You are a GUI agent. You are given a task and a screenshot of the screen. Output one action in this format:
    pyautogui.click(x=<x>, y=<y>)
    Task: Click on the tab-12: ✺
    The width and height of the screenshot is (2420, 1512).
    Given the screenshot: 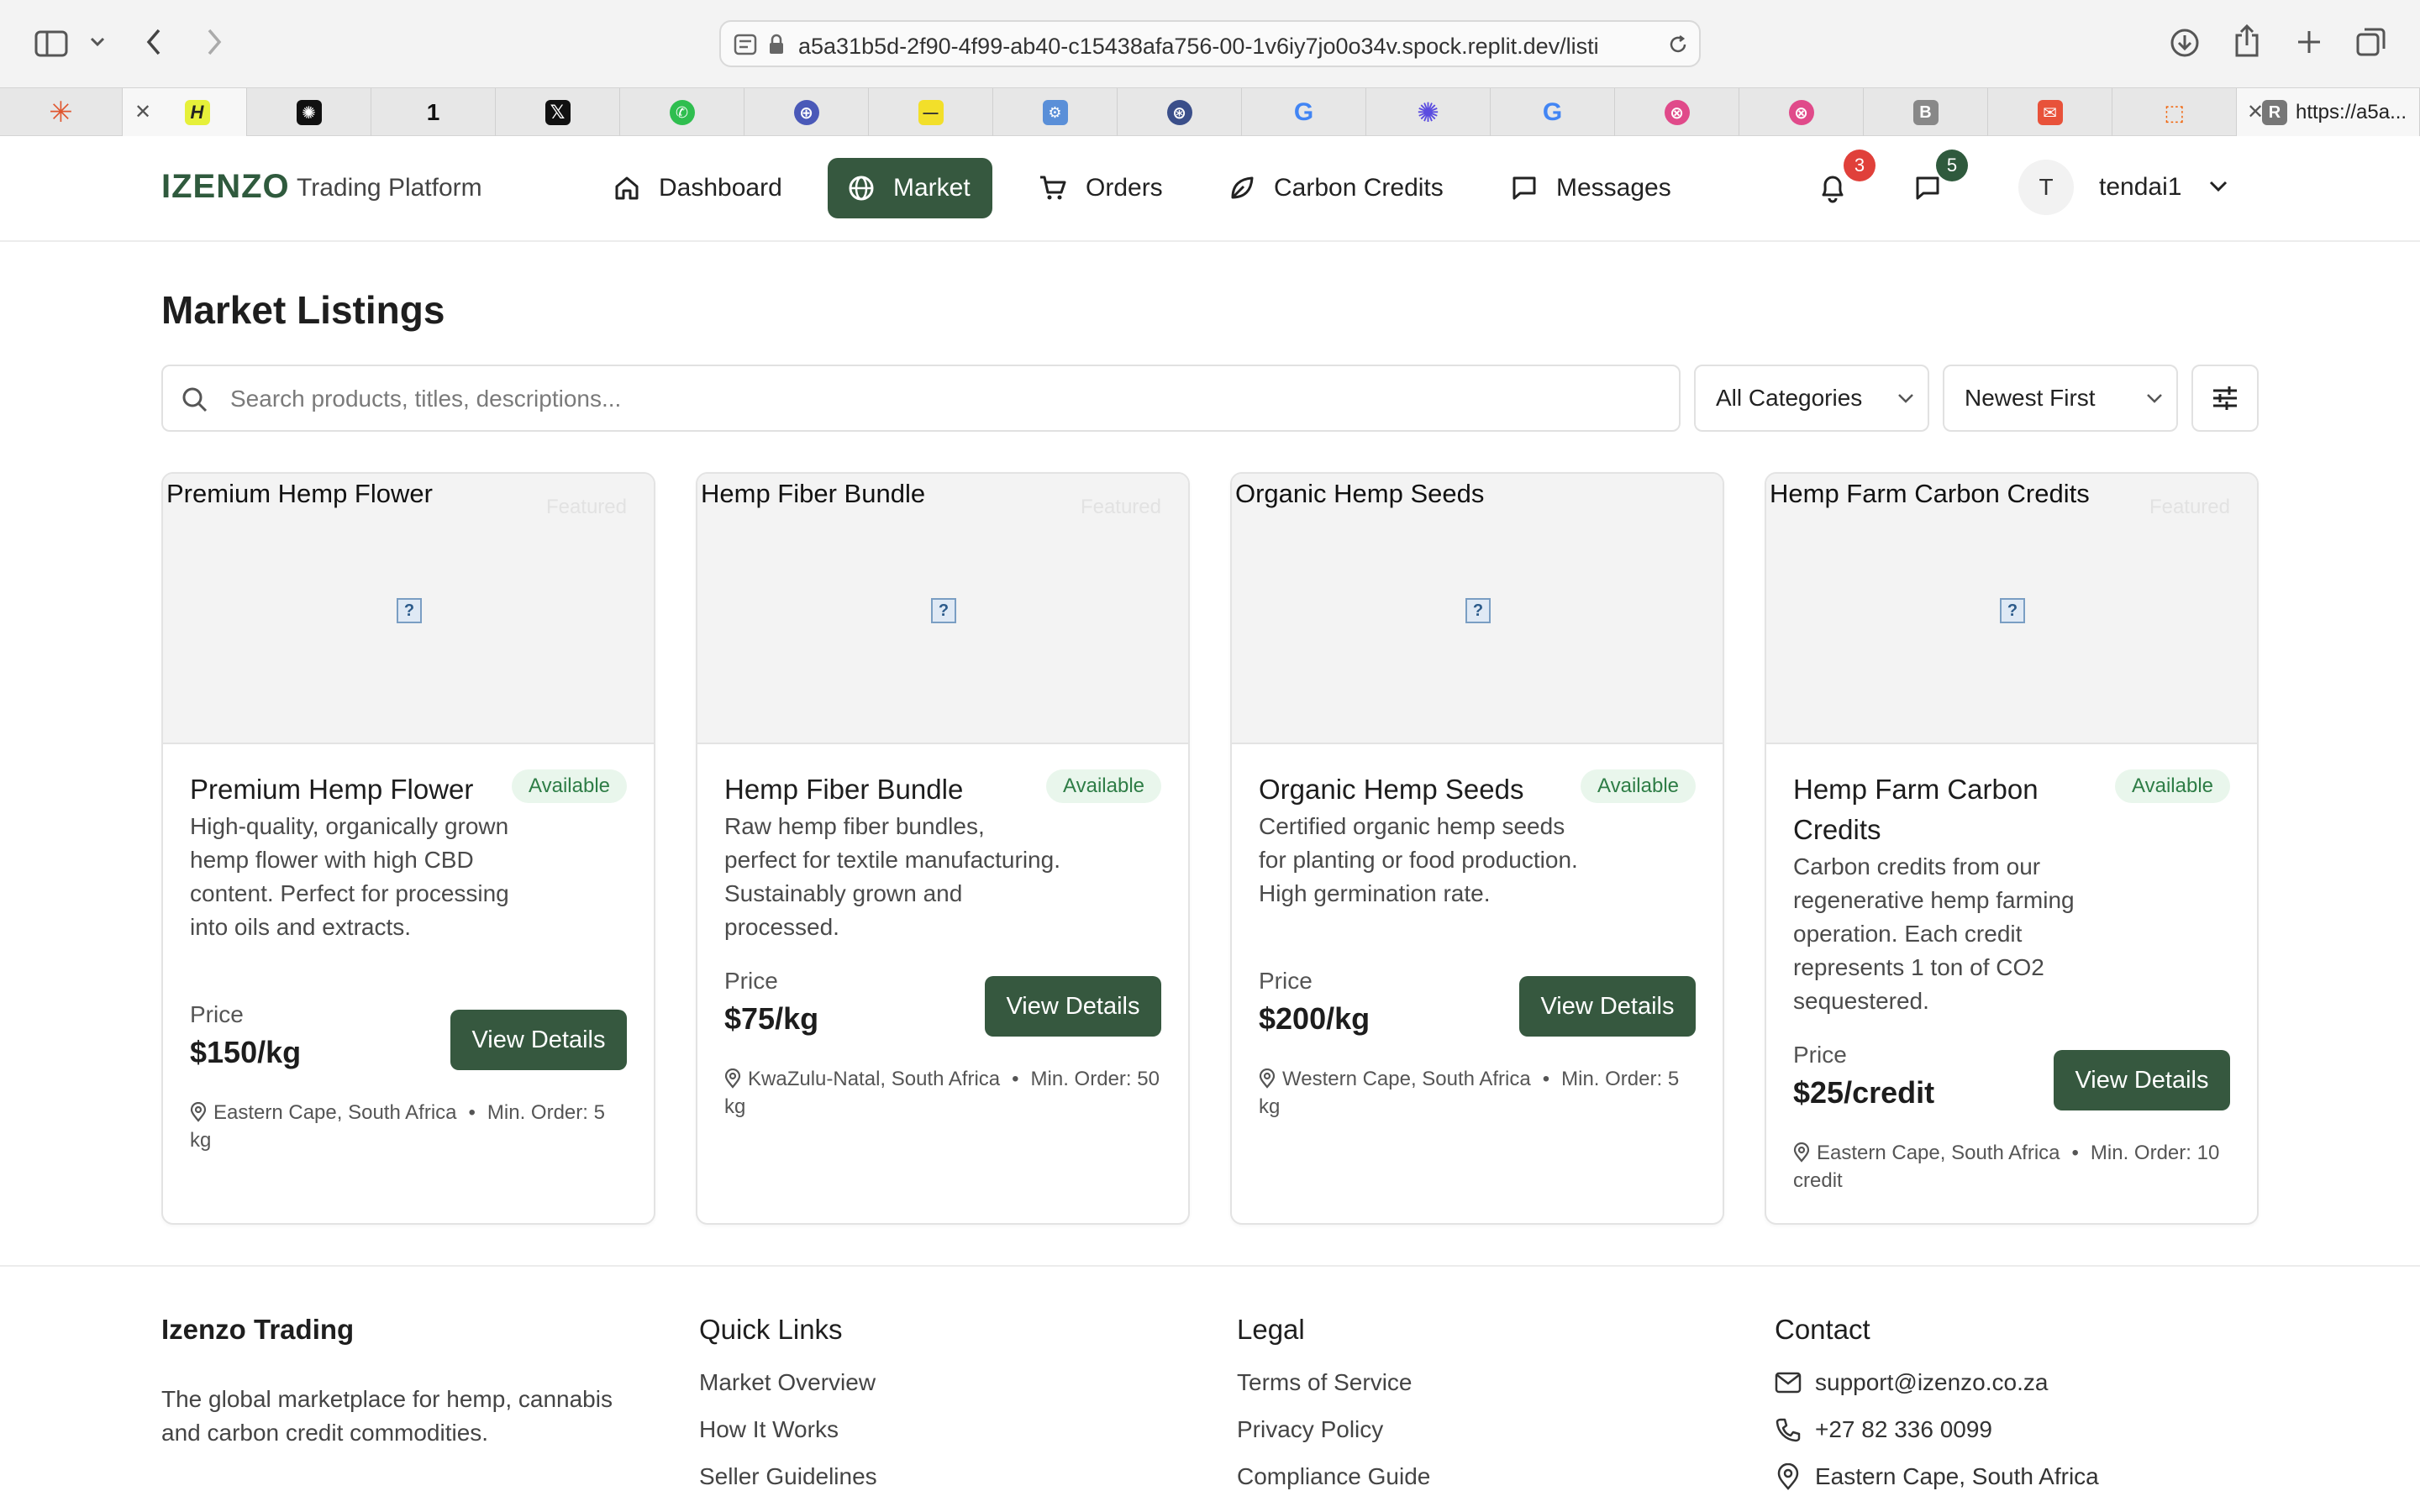 What is the action you would take?
    pyautogui.click(x=1428, y=112)
    